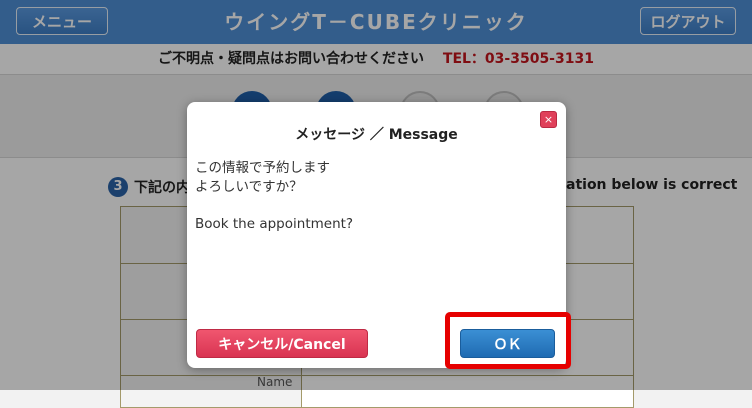 The height and width of the screenshot is (408, 752). Describe the element at coordinates (262, 168) in the screenshot. I see `dialog-message-jp-1: この情報で予約します` at that location.